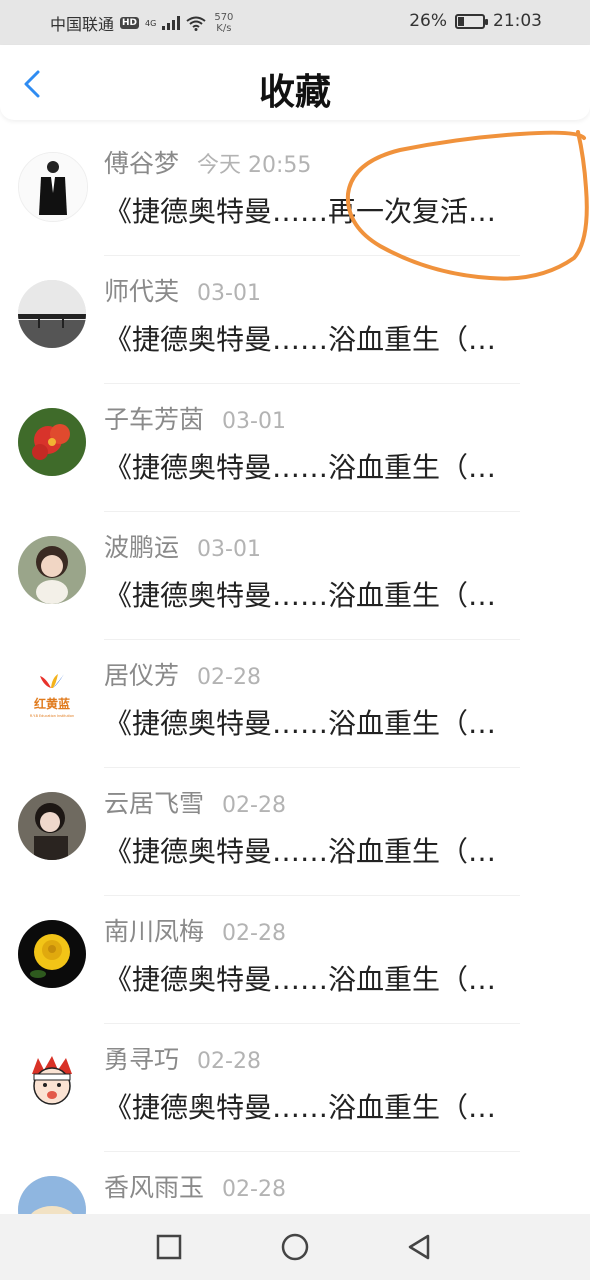 This screenshot has width=590, height=1280. What do you see at coordinates (182, 1058) in the screenshot?
I see `item-header: 勇寻巧 02-28` at bounding box center [182, 1058].